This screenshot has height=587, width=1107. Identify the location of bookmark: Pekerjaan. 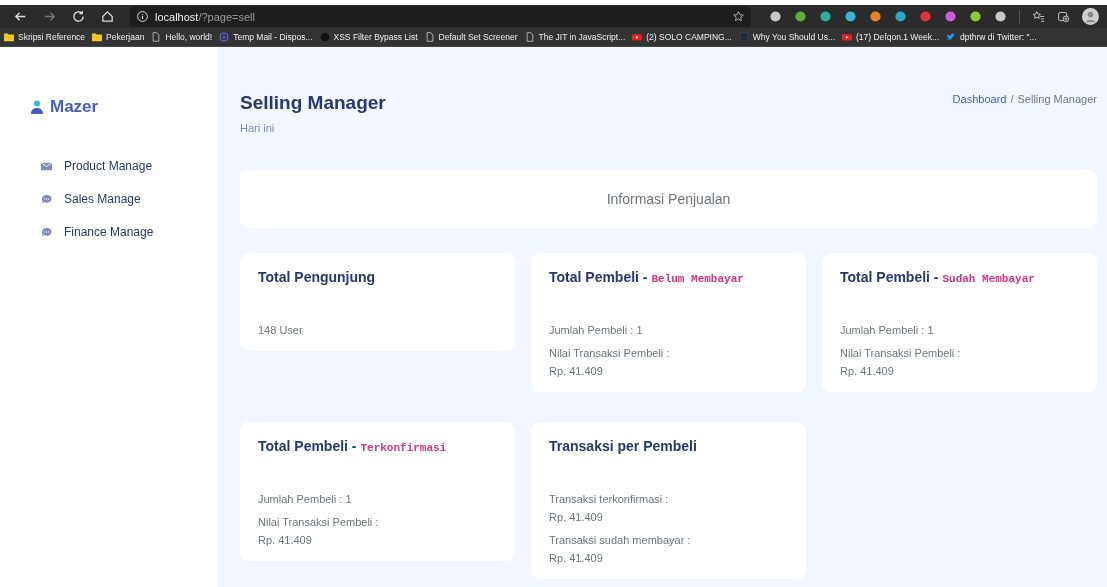
(118, 37).